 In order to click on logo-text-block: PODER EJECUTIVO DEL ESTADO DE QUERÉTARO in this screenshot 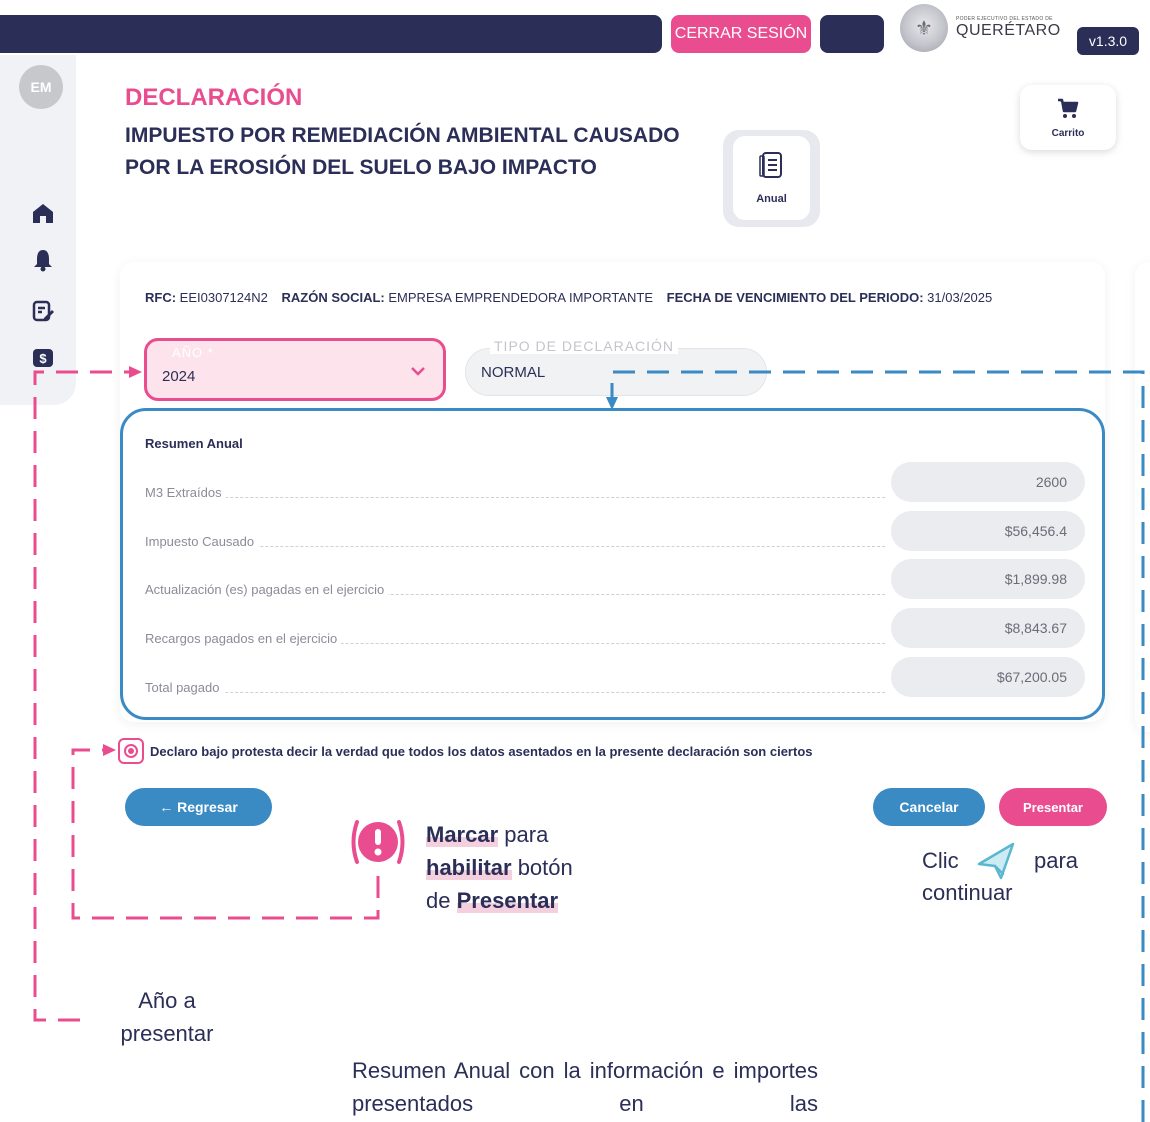, I will do `click(1008, 28)`.